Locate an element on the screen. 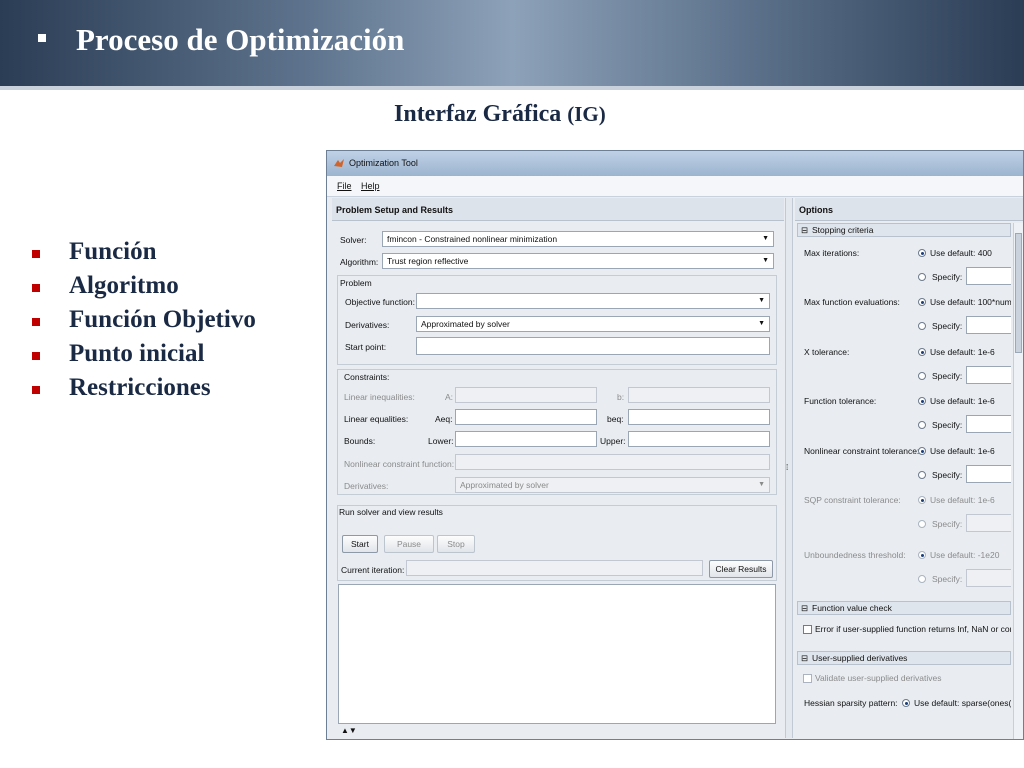 This screenshot has height=768, width=1024. scrollbar-thumb is located at coordinates (1018, 293).